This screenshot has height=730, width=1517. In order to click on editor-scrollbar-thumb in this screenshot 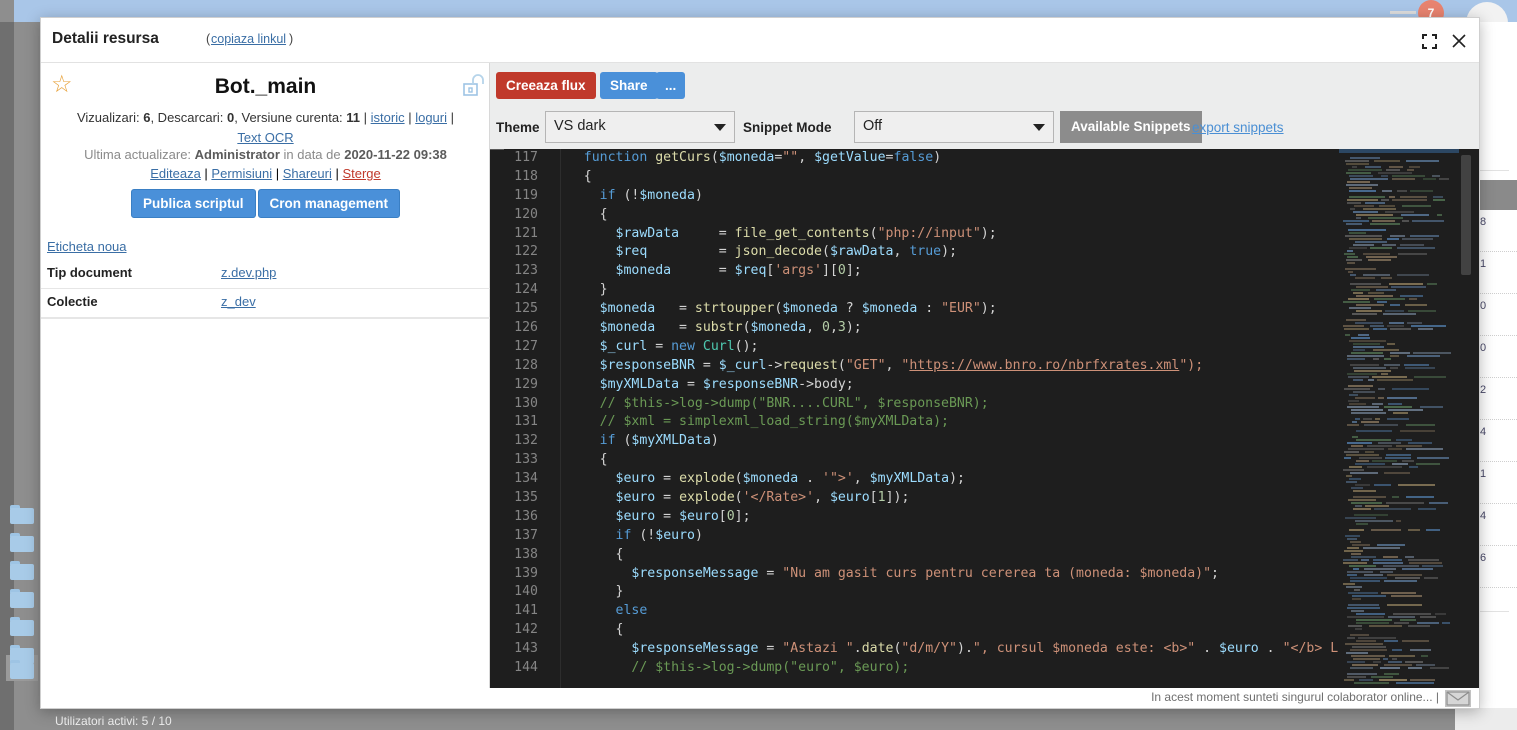, I will do `click(1466, 215)`.